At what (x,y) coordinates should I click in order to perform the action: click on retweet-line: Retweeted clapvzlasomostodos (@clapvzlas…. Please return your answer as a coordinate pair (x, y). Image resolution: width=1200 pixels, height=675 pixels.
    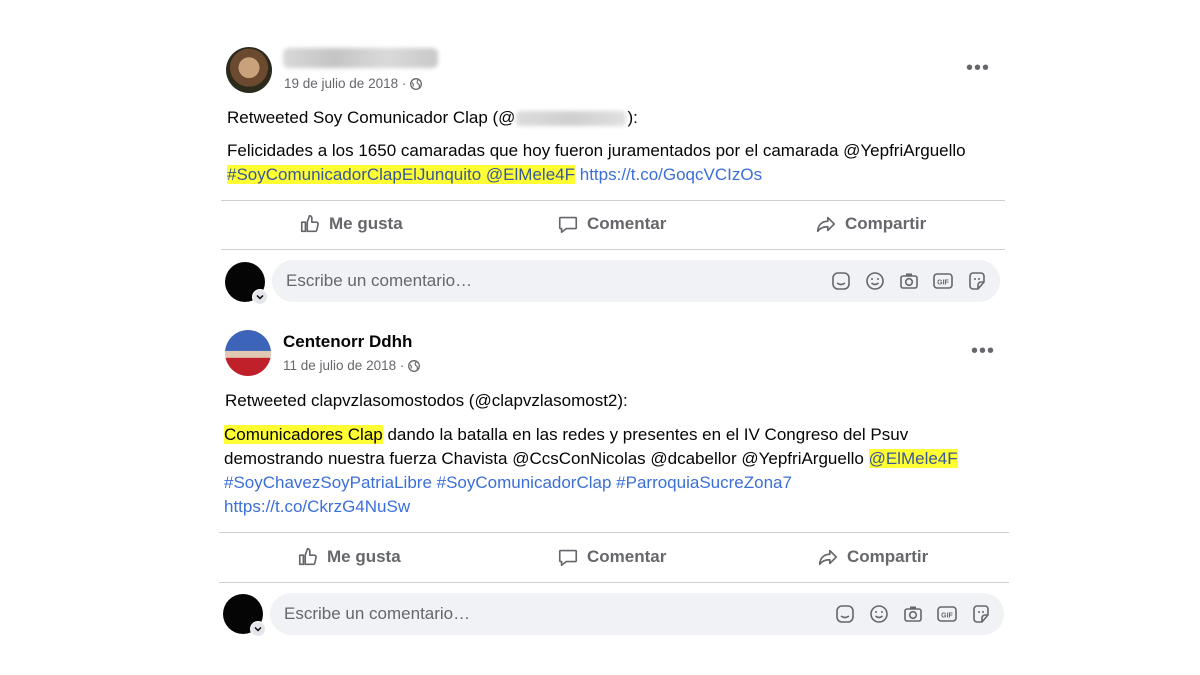
    Looking at the image, I should click on (426, 400).